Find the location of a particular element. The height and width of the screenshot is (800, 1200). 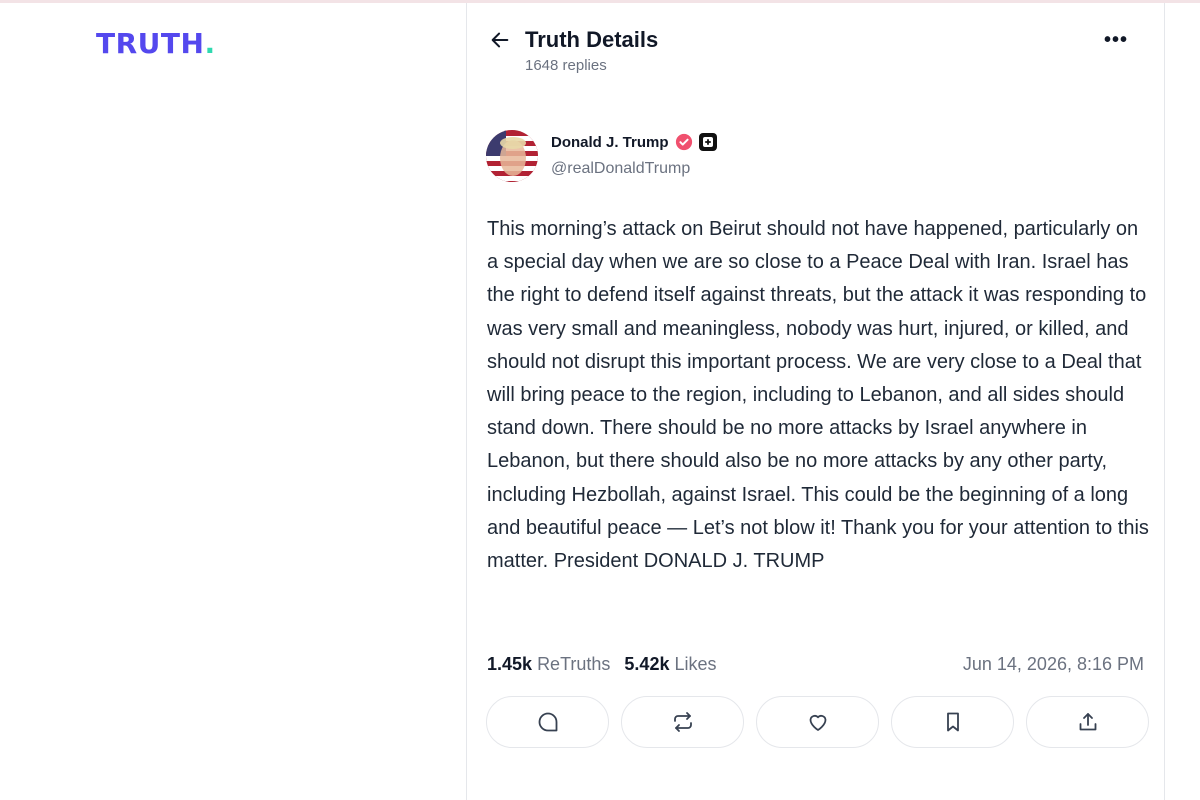

share-button is located at coordinates (1087, 722).